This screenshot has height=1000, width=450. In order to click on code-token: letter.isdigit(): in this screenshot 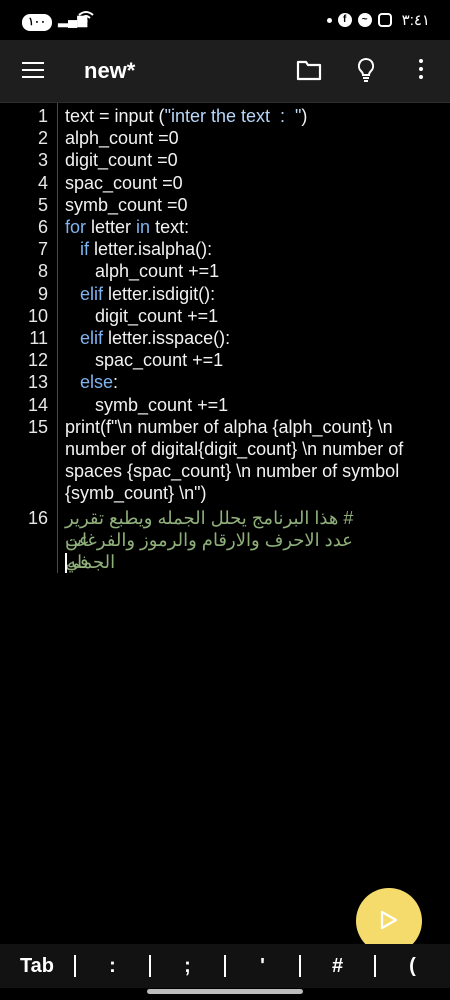, I will do `click(159, 293)`.